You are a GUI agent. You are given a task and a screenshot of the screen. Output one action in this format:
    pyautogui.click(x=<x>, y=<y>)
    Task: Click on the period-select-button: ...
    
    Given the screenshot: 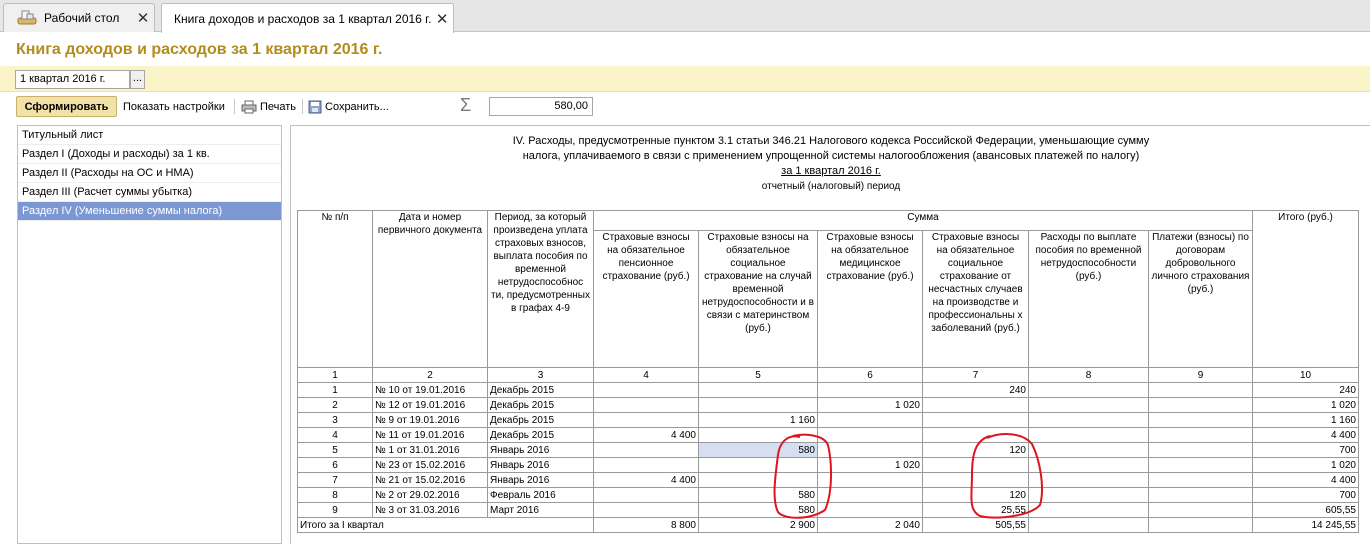 What is the action you would take?
    pyautogui.click(x=137, y=79)
    